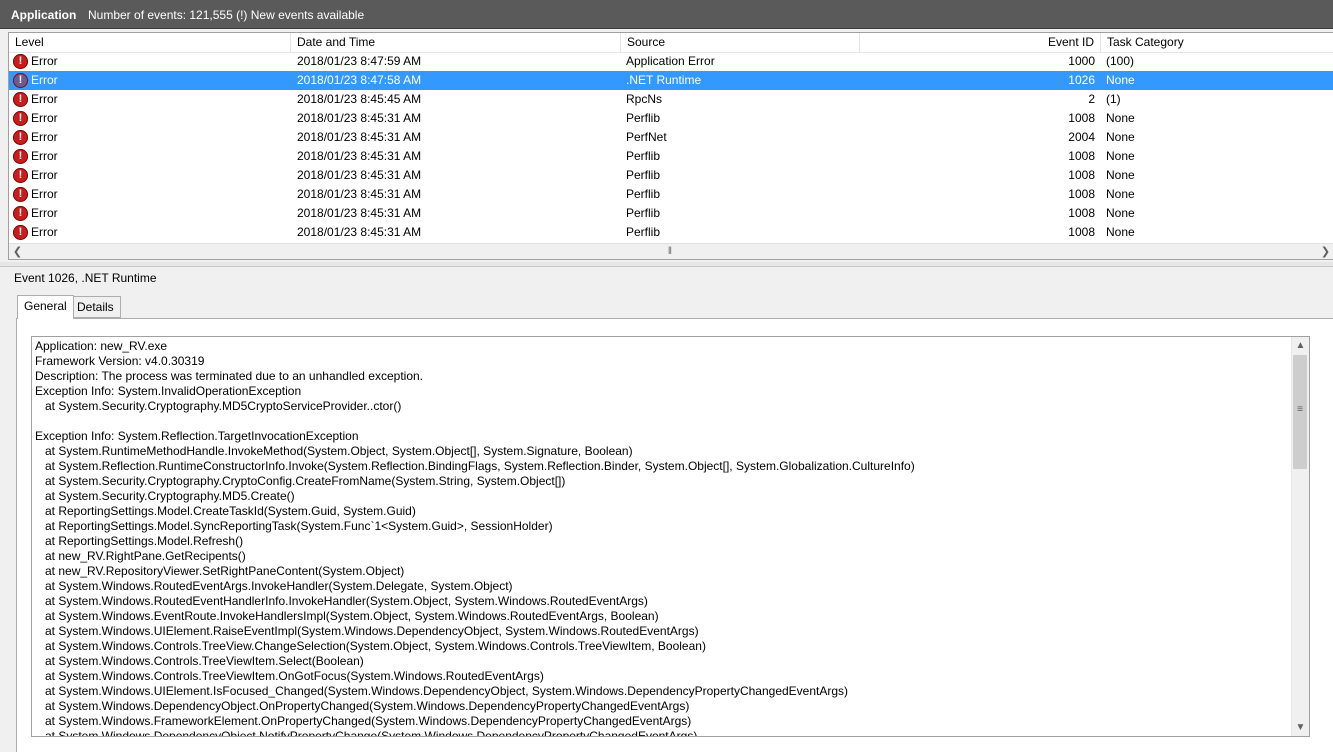  What do you see at coordinates (1217, 42) in the screenshot?
I see `column-task-category: Task Category` at bounding box center [1217, 42].